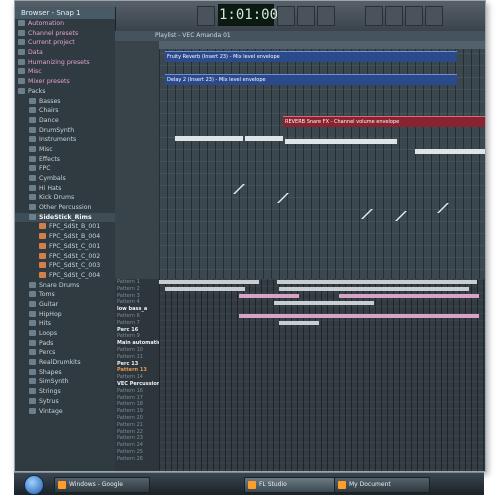 This screenshot has width=500, height=500. Describe the element at coordinates (65, 24) in the screenshot. I see `browser-item: Automation` at that location.